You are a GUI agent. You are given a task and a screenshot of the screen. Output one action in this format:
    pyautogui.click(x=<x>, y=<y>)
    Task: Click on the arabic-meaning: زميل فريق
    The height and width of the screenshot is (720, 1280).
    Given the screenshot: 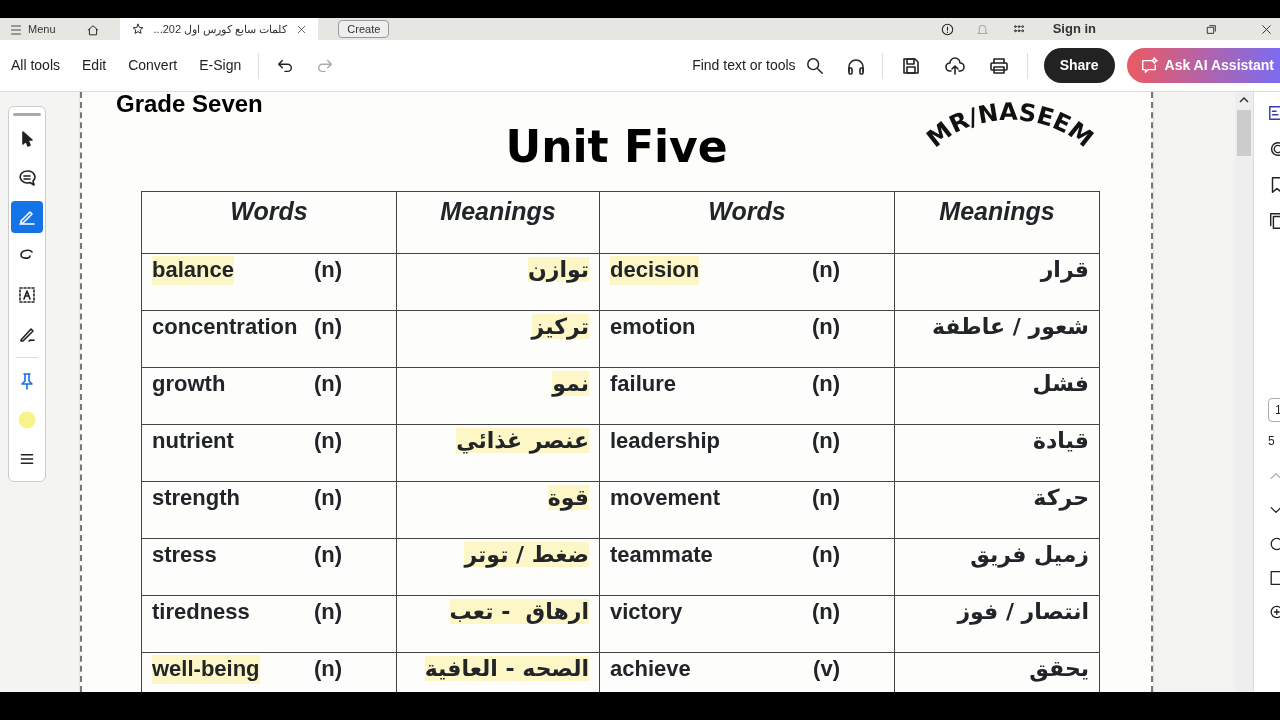 What is the action you would take?
    pyautogui.click(x=1029, y=554)
    